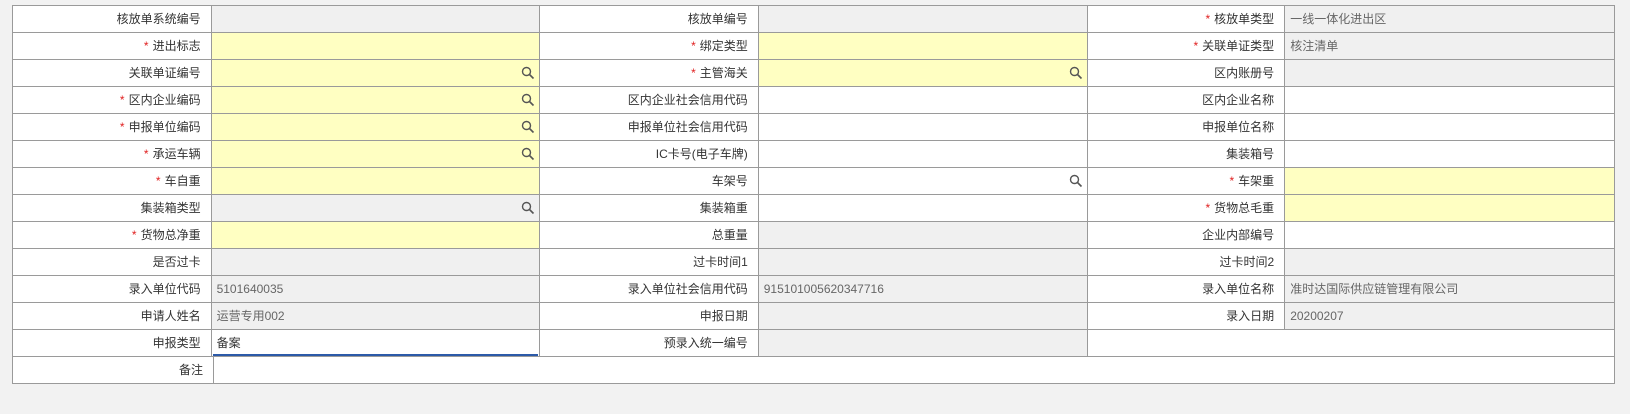 The width and height of the screenshot is (1630, 414). What do you see at coordinates (1450, 262) in the screenshot?
I see `field-input-过卡时间2` at bounding box center [1450, 262].